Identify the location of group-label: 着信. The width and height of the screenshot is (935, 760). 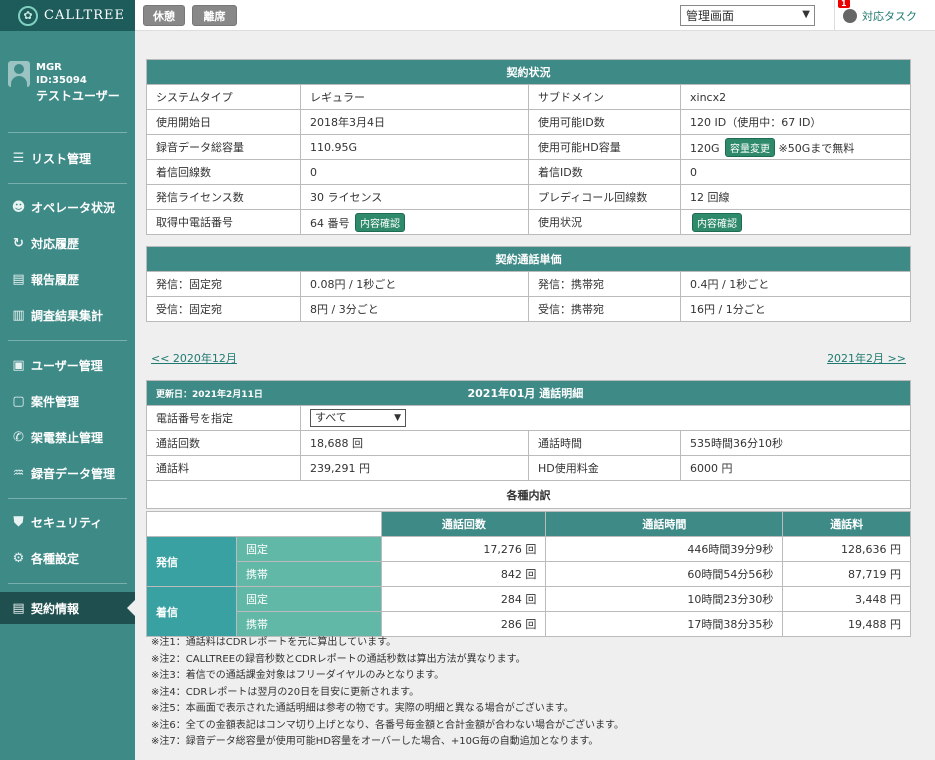
(191, 611).